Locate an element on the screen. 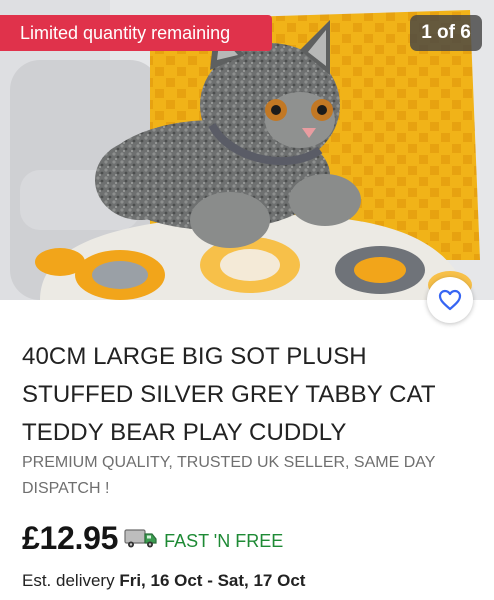 The height and width of the screenshot is (600, 494). shipping-label: FAST 'N FREE is located at coordinates (224, 540).